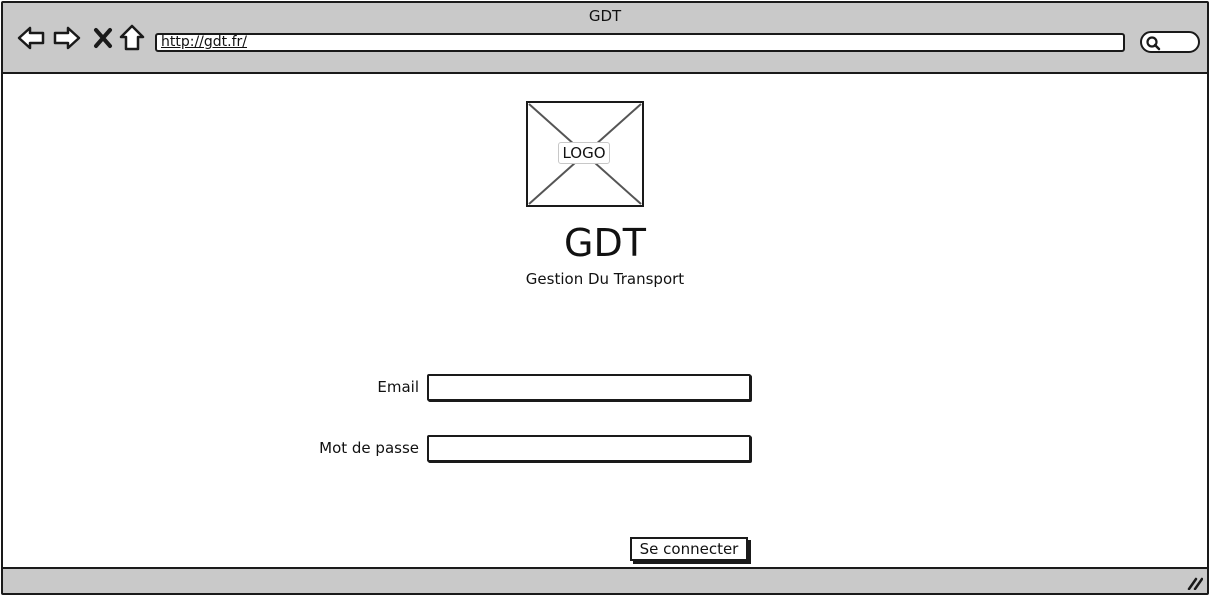 The height and width of the screenshot is (598, 1212). What do you see at coordinates (589, 387) in the screenshot?
I see `email-field` at bounding box center [589, 387].